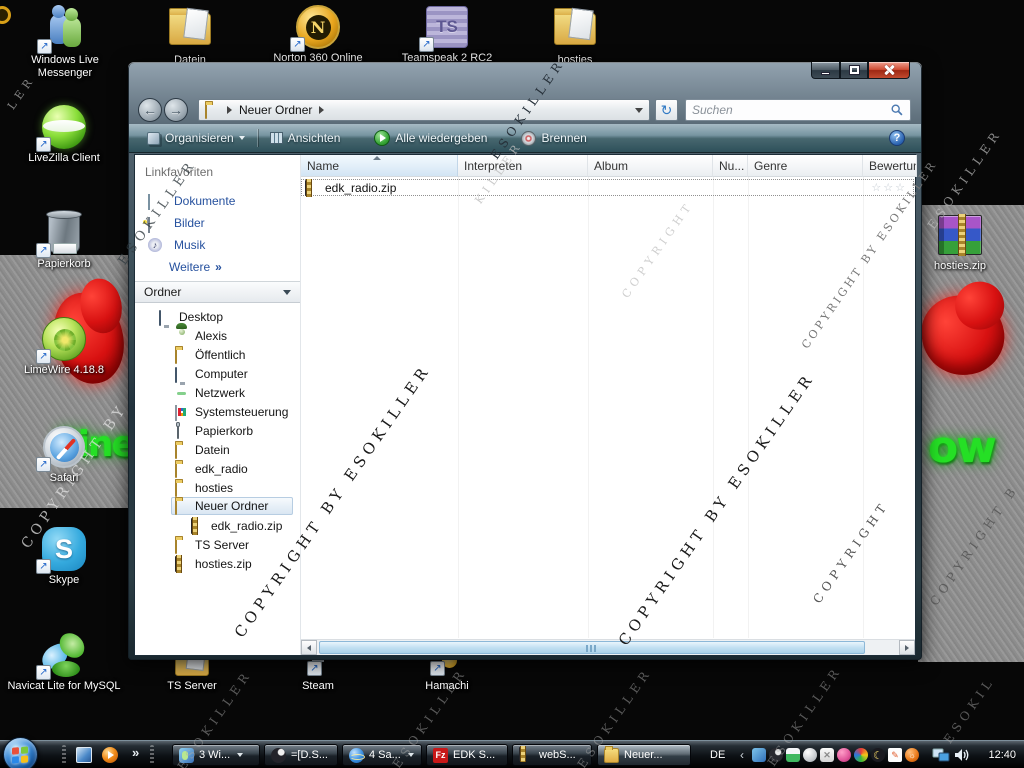  I want to click on tree-item-hosties: hosties, so click(216, 487).